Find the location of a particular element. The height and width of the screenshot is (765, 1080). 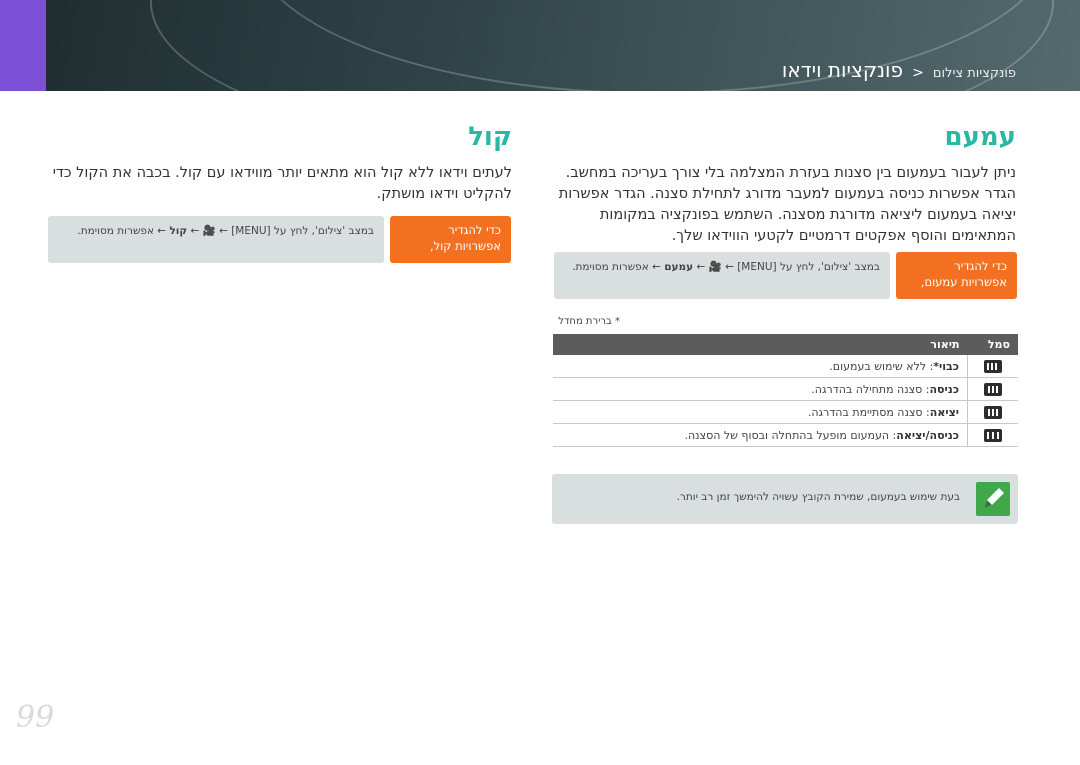

option-desc: : סצנה מתחילה בהדרגה. is located at coordinates (870, 389).